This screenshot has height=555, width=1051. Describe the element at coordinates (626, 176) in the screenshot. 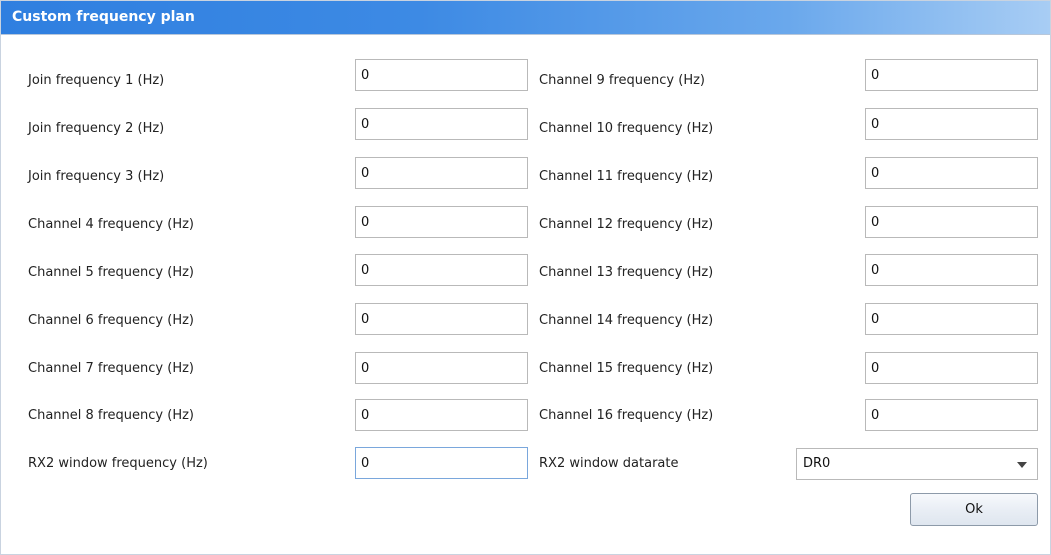

I see `channel-11-frequency-label: Channel 11 frequency (Hz)` at that location.